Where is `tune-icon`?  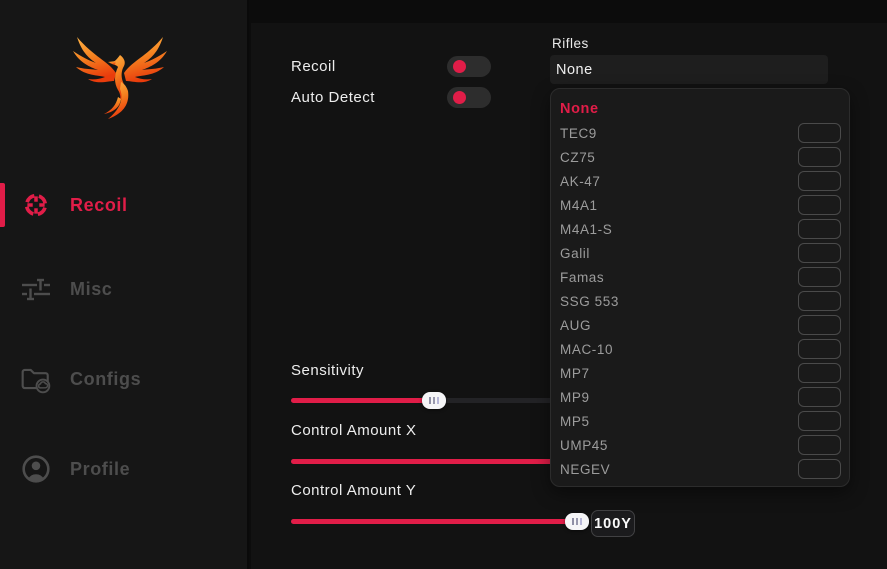
tune-icon is located at coordinates (36, 289).